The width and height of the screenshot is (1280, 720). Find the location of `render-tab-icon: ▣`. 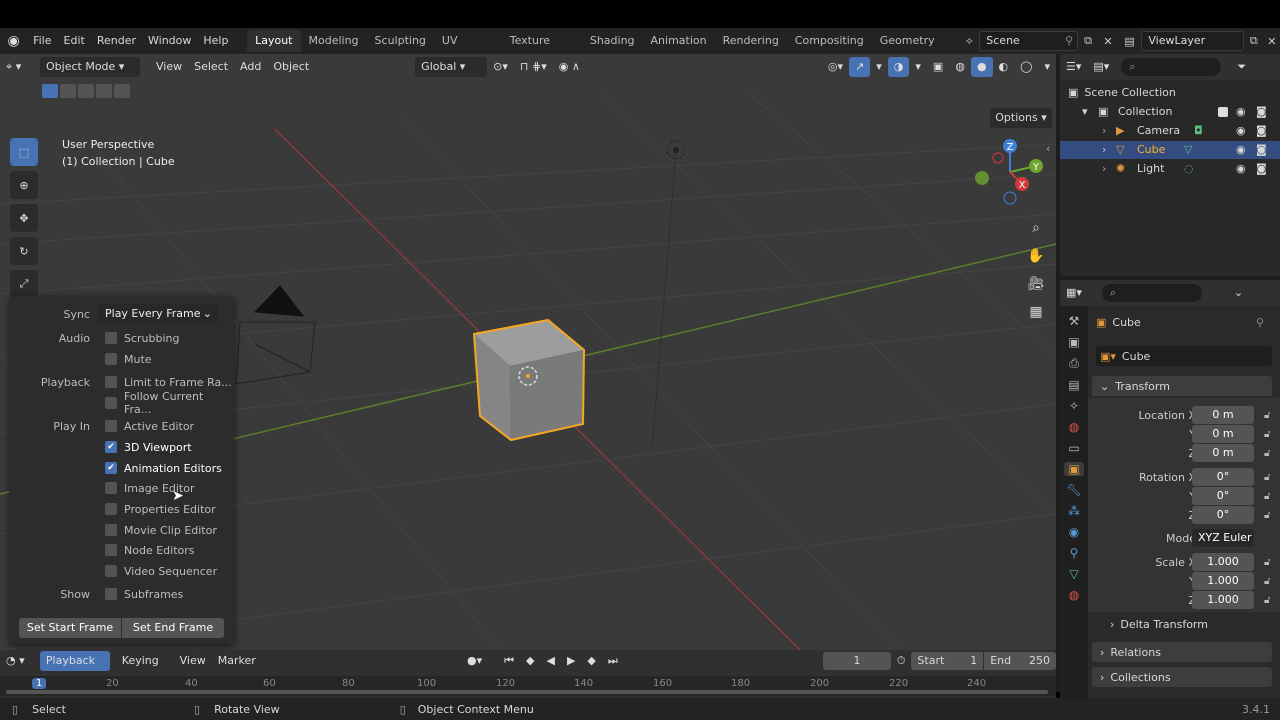

render-tab-icon: ▣ is located at coordinates (1073, 342).